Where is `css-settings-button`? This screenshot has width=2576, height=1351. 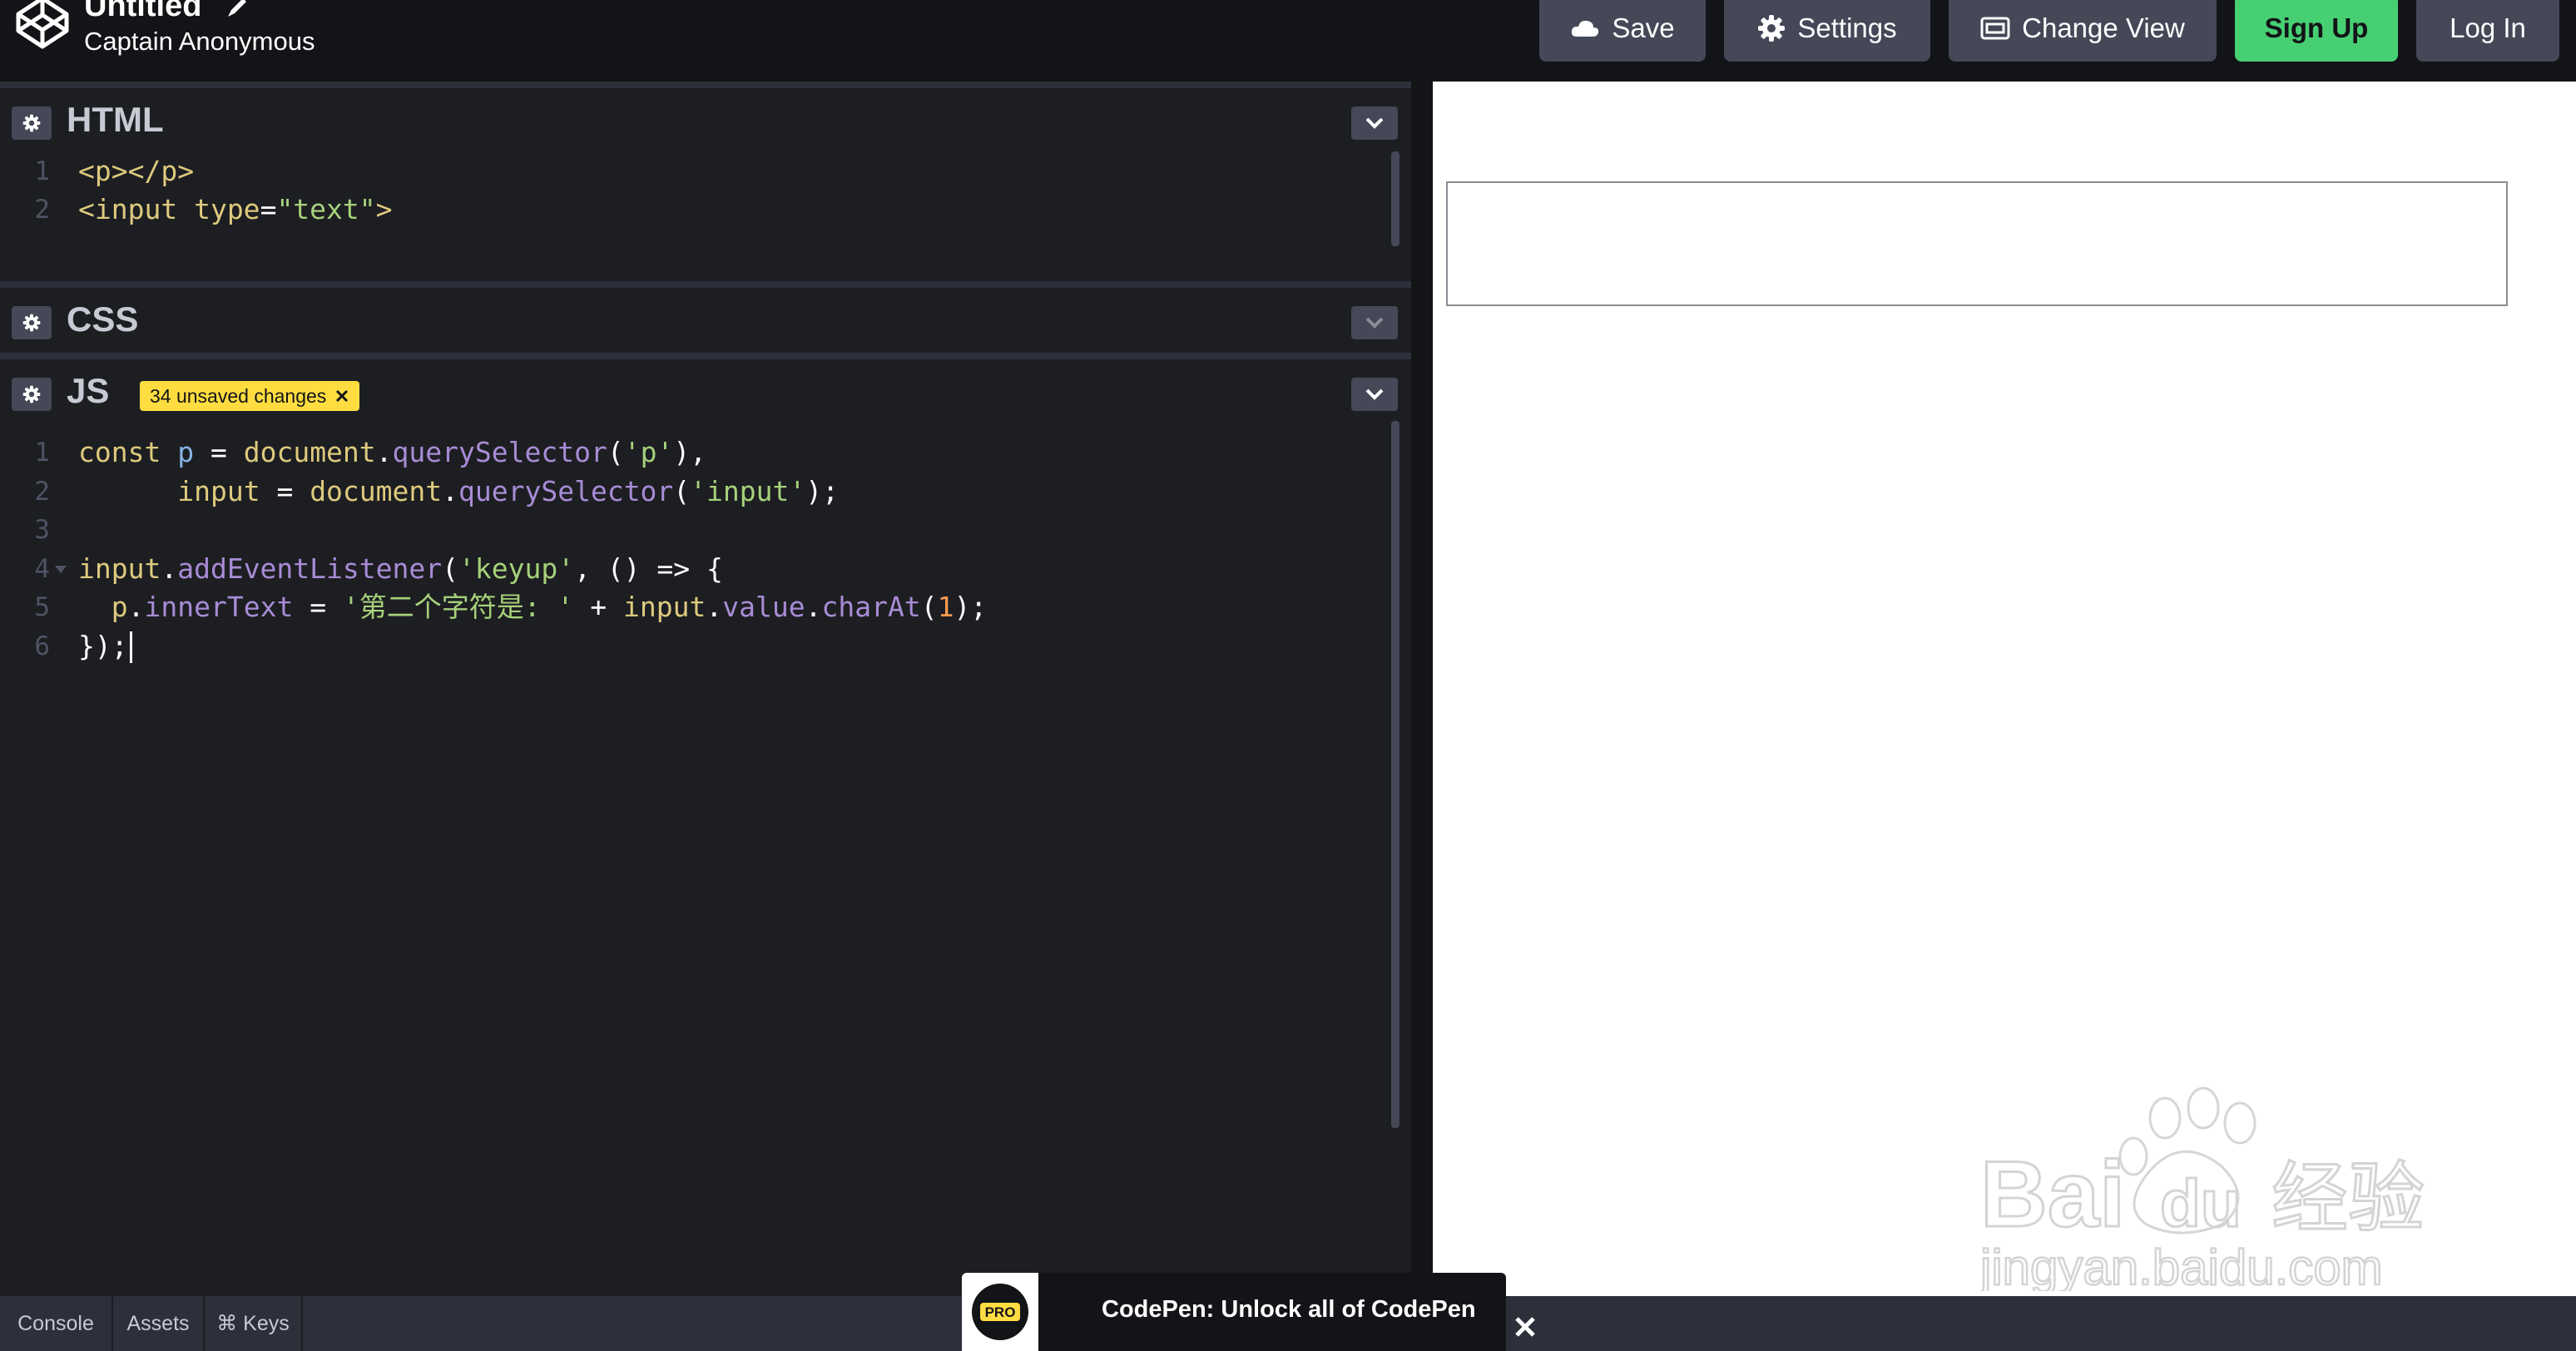
css-settings-button is located at coordinates (32, 322).